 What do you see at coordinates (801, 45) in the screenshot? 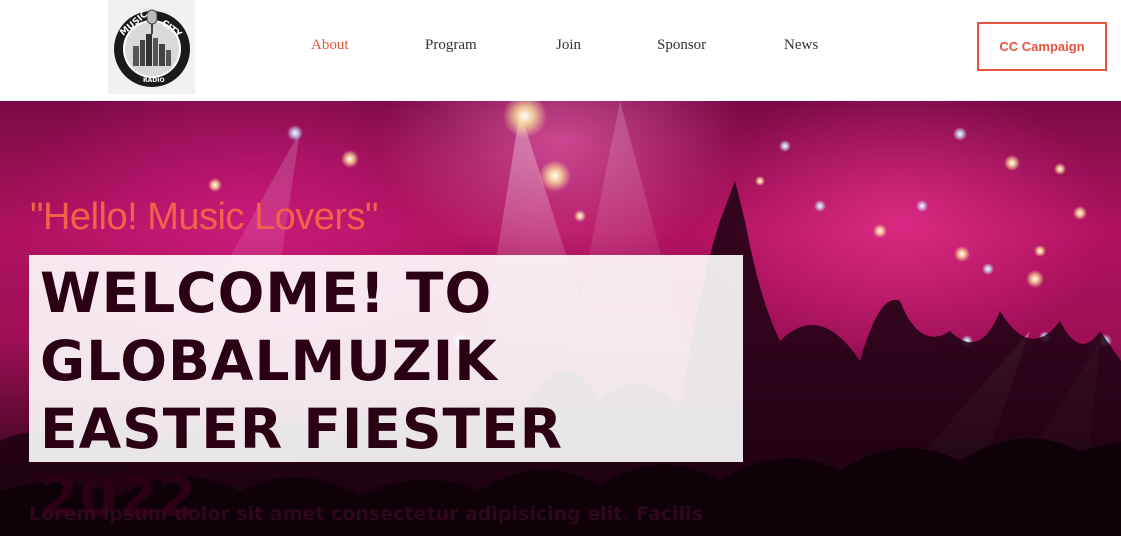
I see `nav-link-news: News` at bounding box center [801, 45].